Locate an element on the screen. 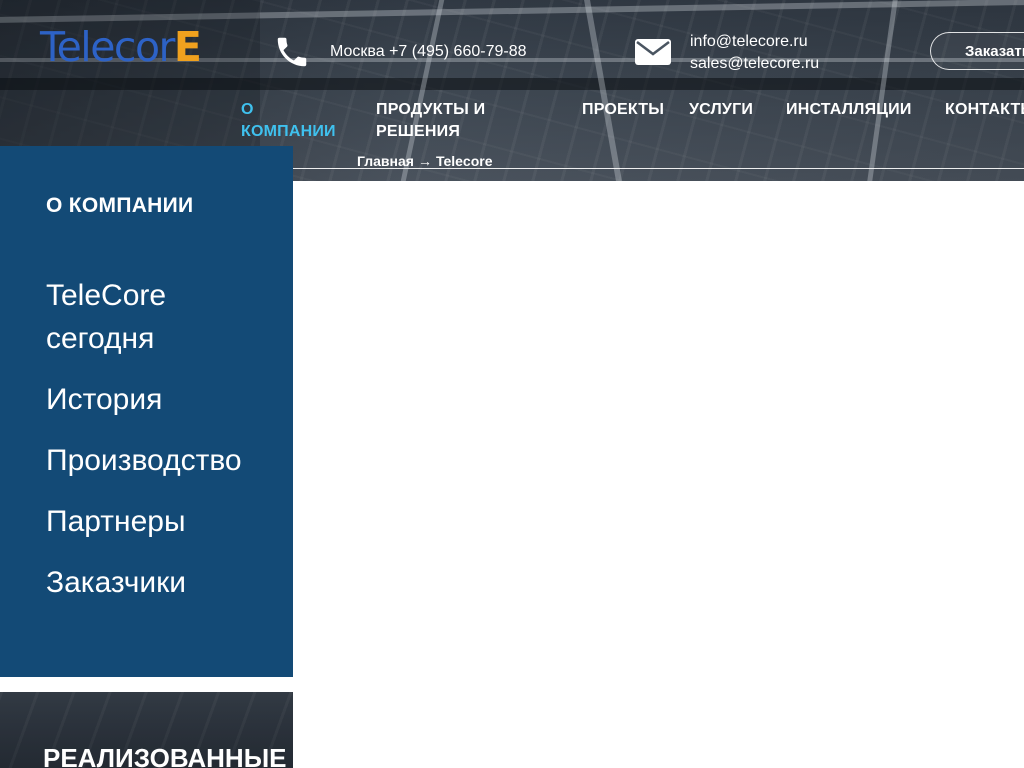 The height and width of the screenshot is (768, 1024). nav-item-label: ИНСТАЛЛЯЦИИ is located at coordinates (849, 109).